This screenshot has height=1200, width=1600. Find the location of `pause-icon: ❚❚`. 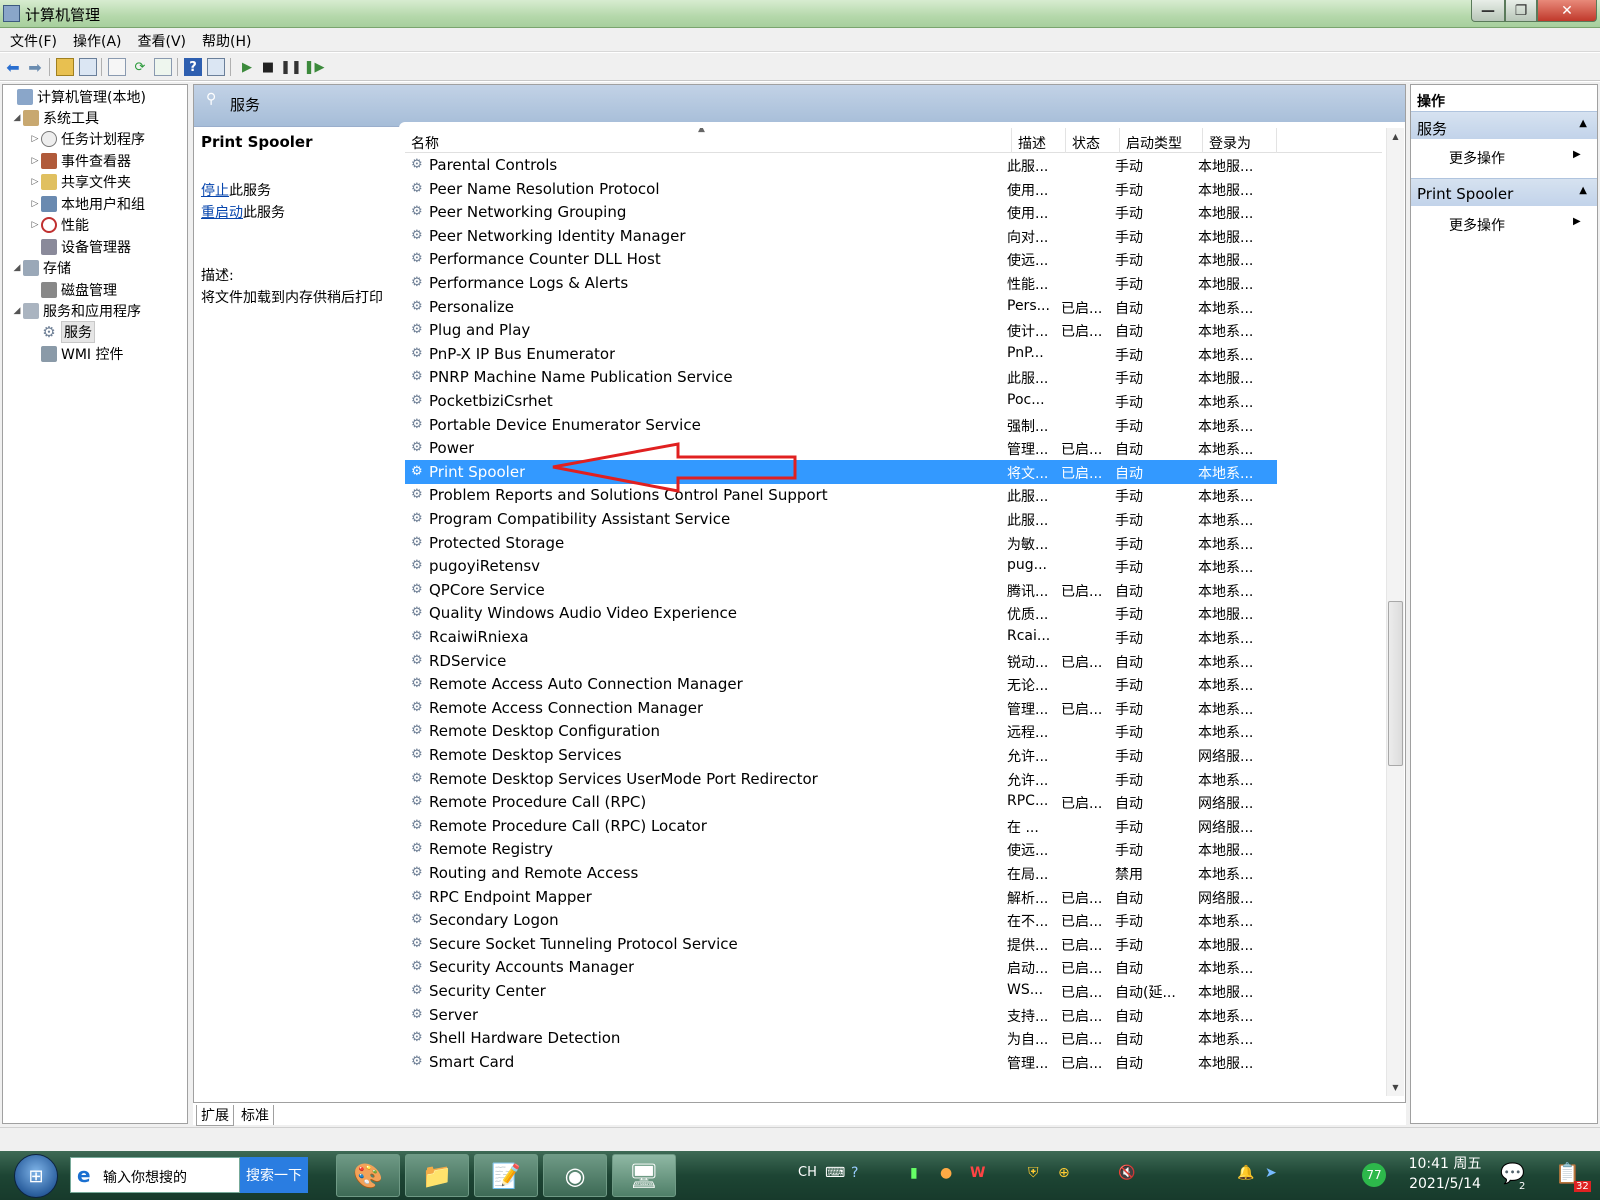

pause-icon: ❚❚ is located at coordinates (291, 67).